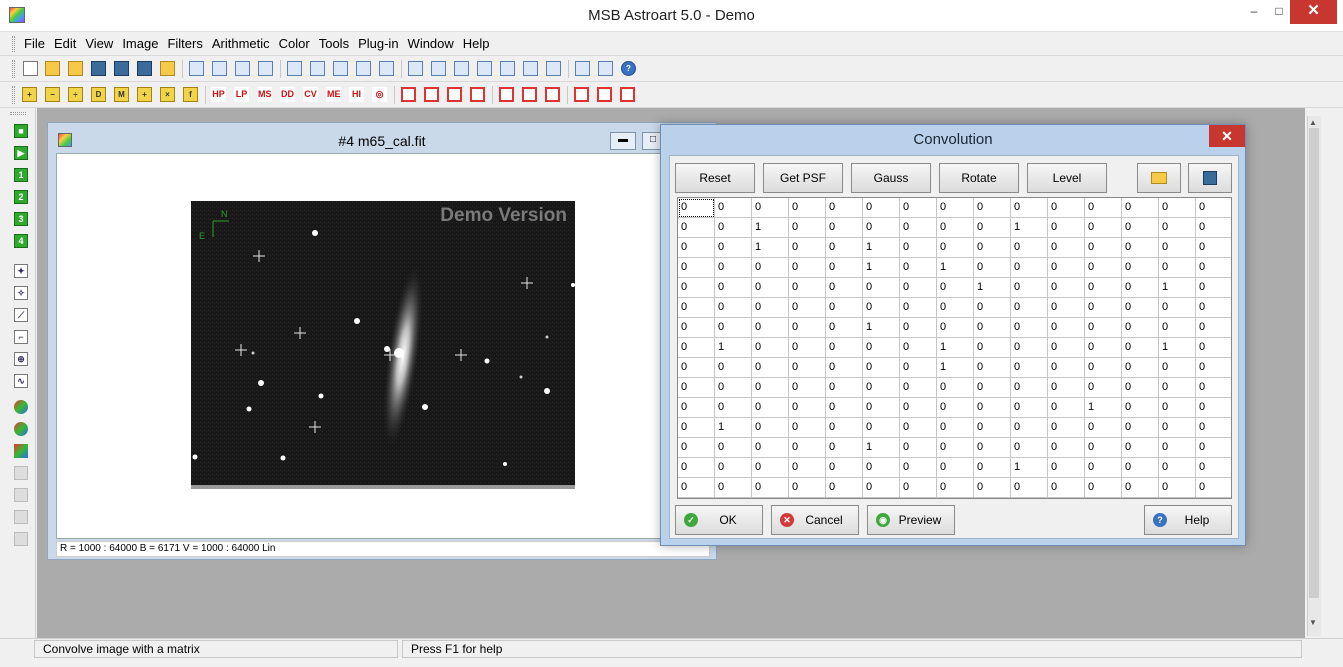 Image resolution: width=1343 pixels, height=667 pixels. Describe the element at coordinates (184, 43) in the screenshot. I see `menu-filters: Filters` at that location.